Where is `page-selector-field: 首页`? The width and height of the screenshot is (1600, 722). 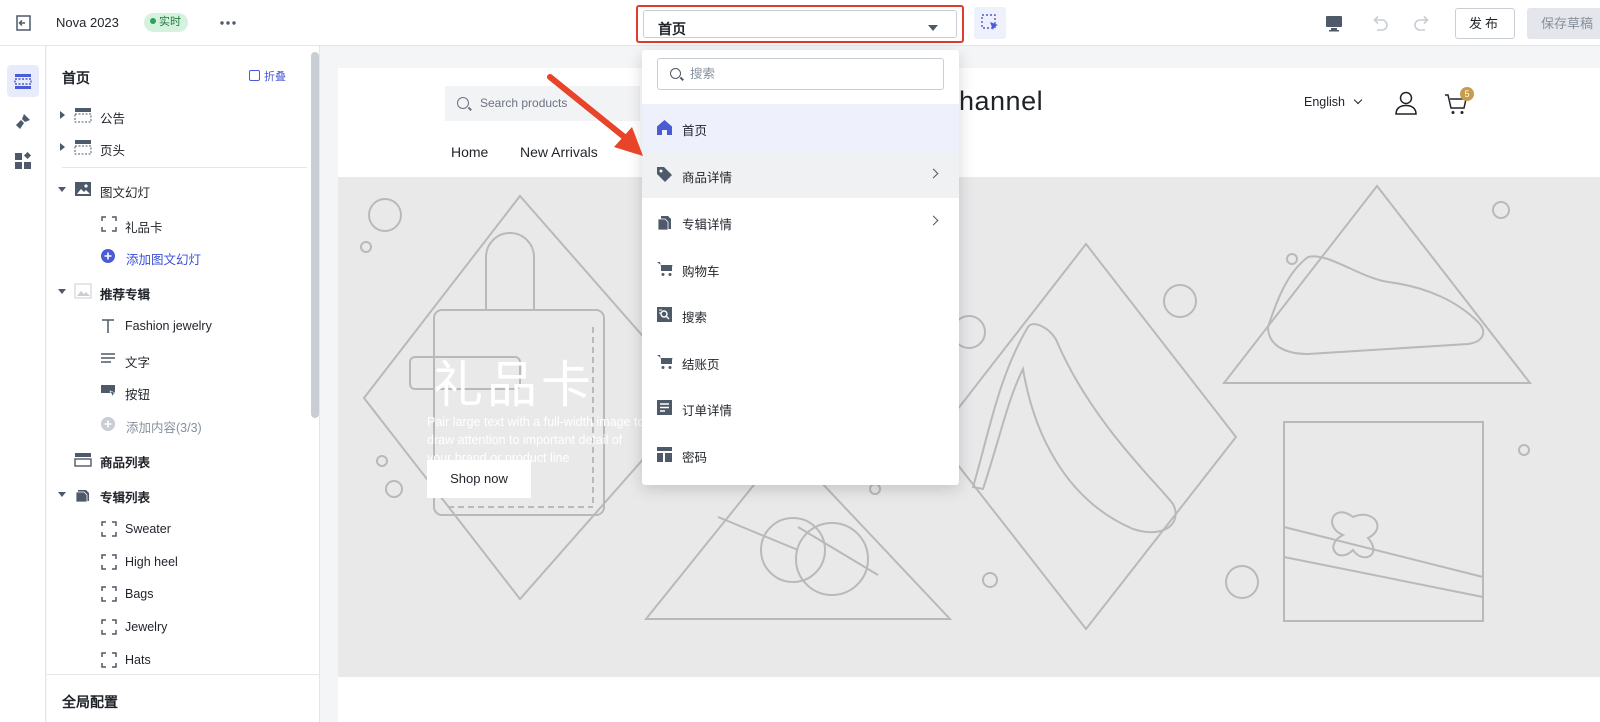
page-selector-field: 首页 is located at coordinates (800, 24).